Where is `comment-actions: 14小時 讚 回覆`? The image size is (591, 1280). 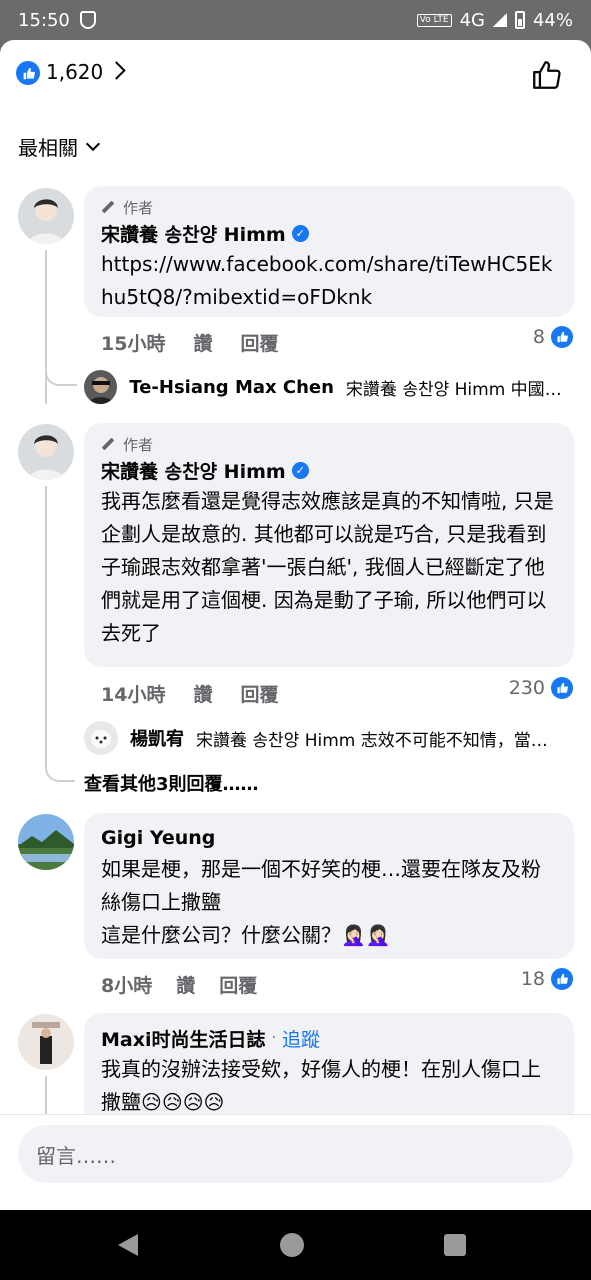
comment-actions: 14小時 讚 回覆 is located at coordinates (189, 693).